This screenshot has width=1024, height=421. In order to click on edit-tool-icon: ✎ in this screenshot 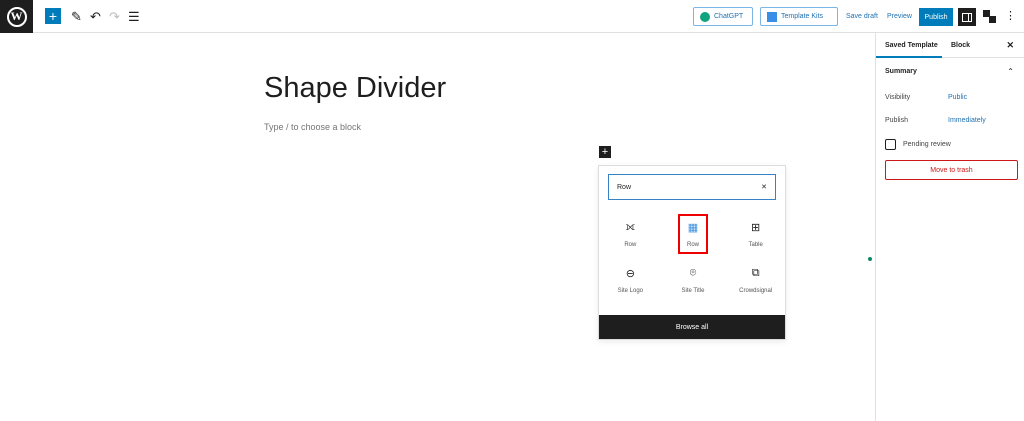, I will do `click(76, 17)`.